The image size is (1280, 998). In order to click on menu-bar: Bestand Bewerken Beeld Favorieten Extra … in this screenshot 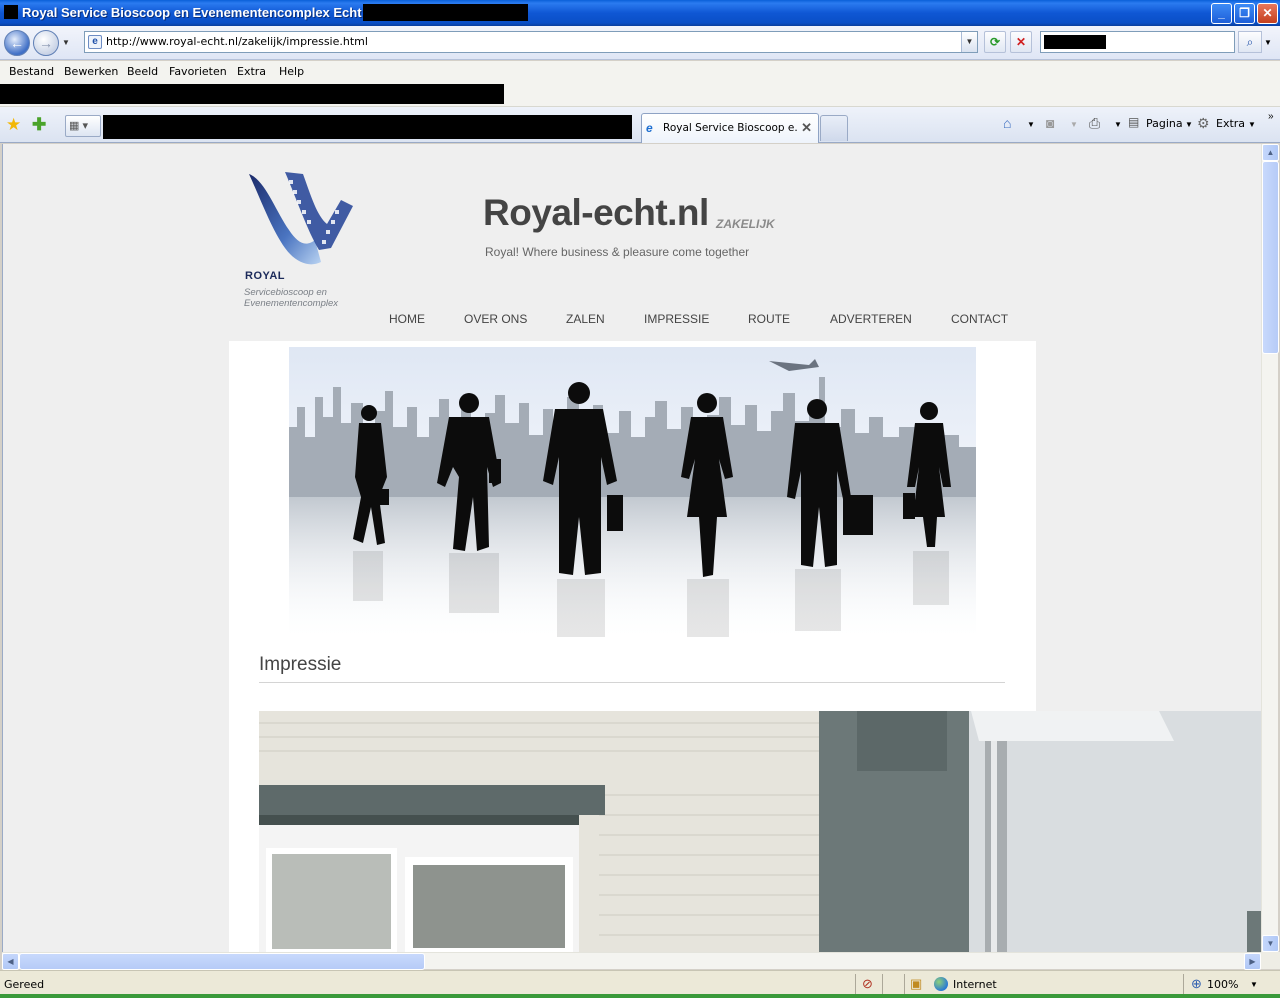, I will do `click(640, 72)`.